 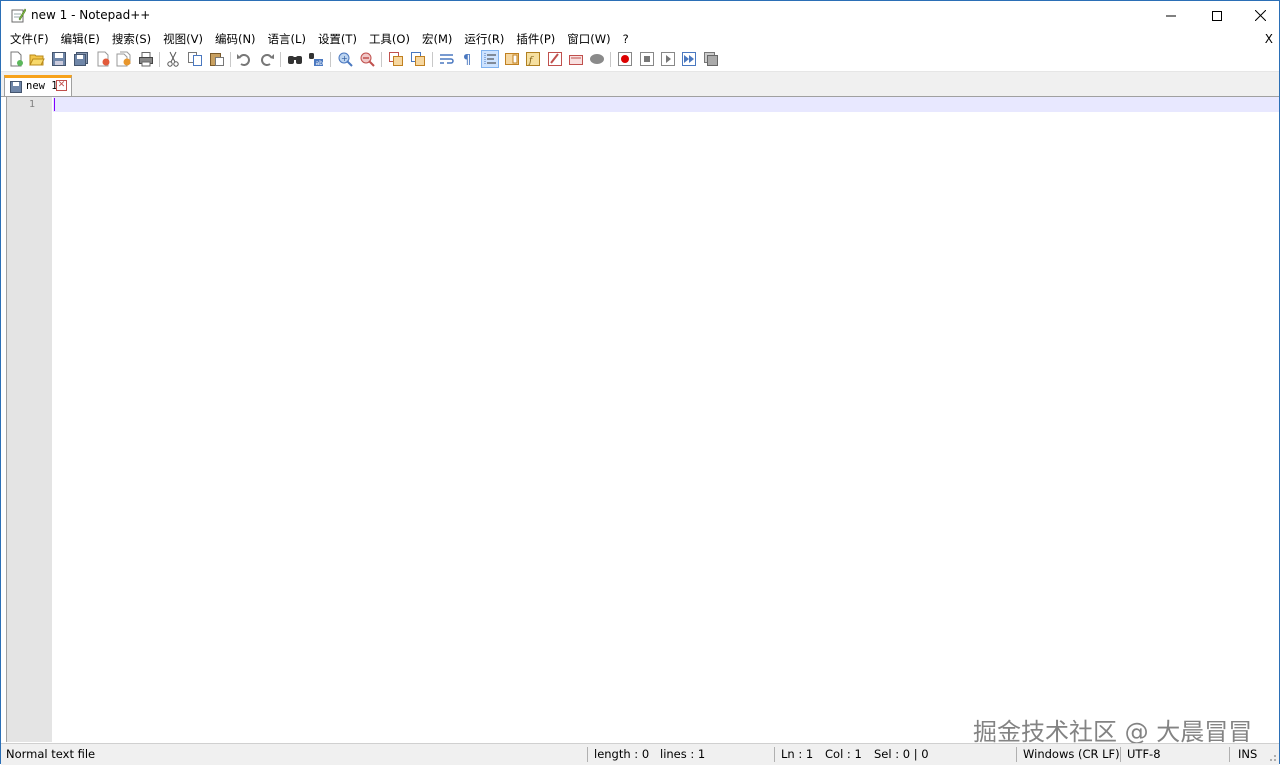 I want to click on folder-as-workspace-icon, so click(x=555, y=59).